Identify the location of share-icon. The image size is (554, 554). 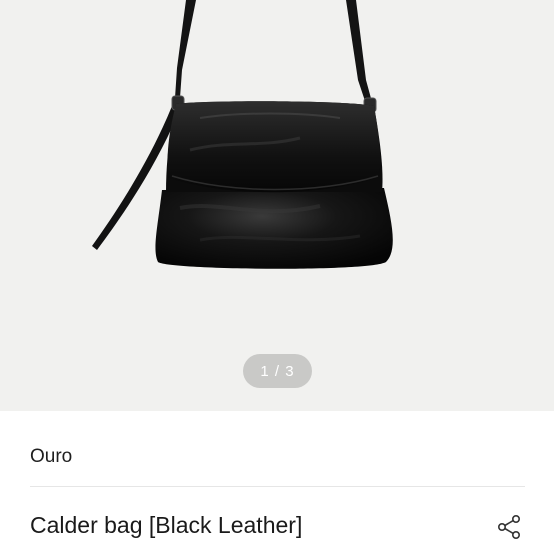
(508, 526).